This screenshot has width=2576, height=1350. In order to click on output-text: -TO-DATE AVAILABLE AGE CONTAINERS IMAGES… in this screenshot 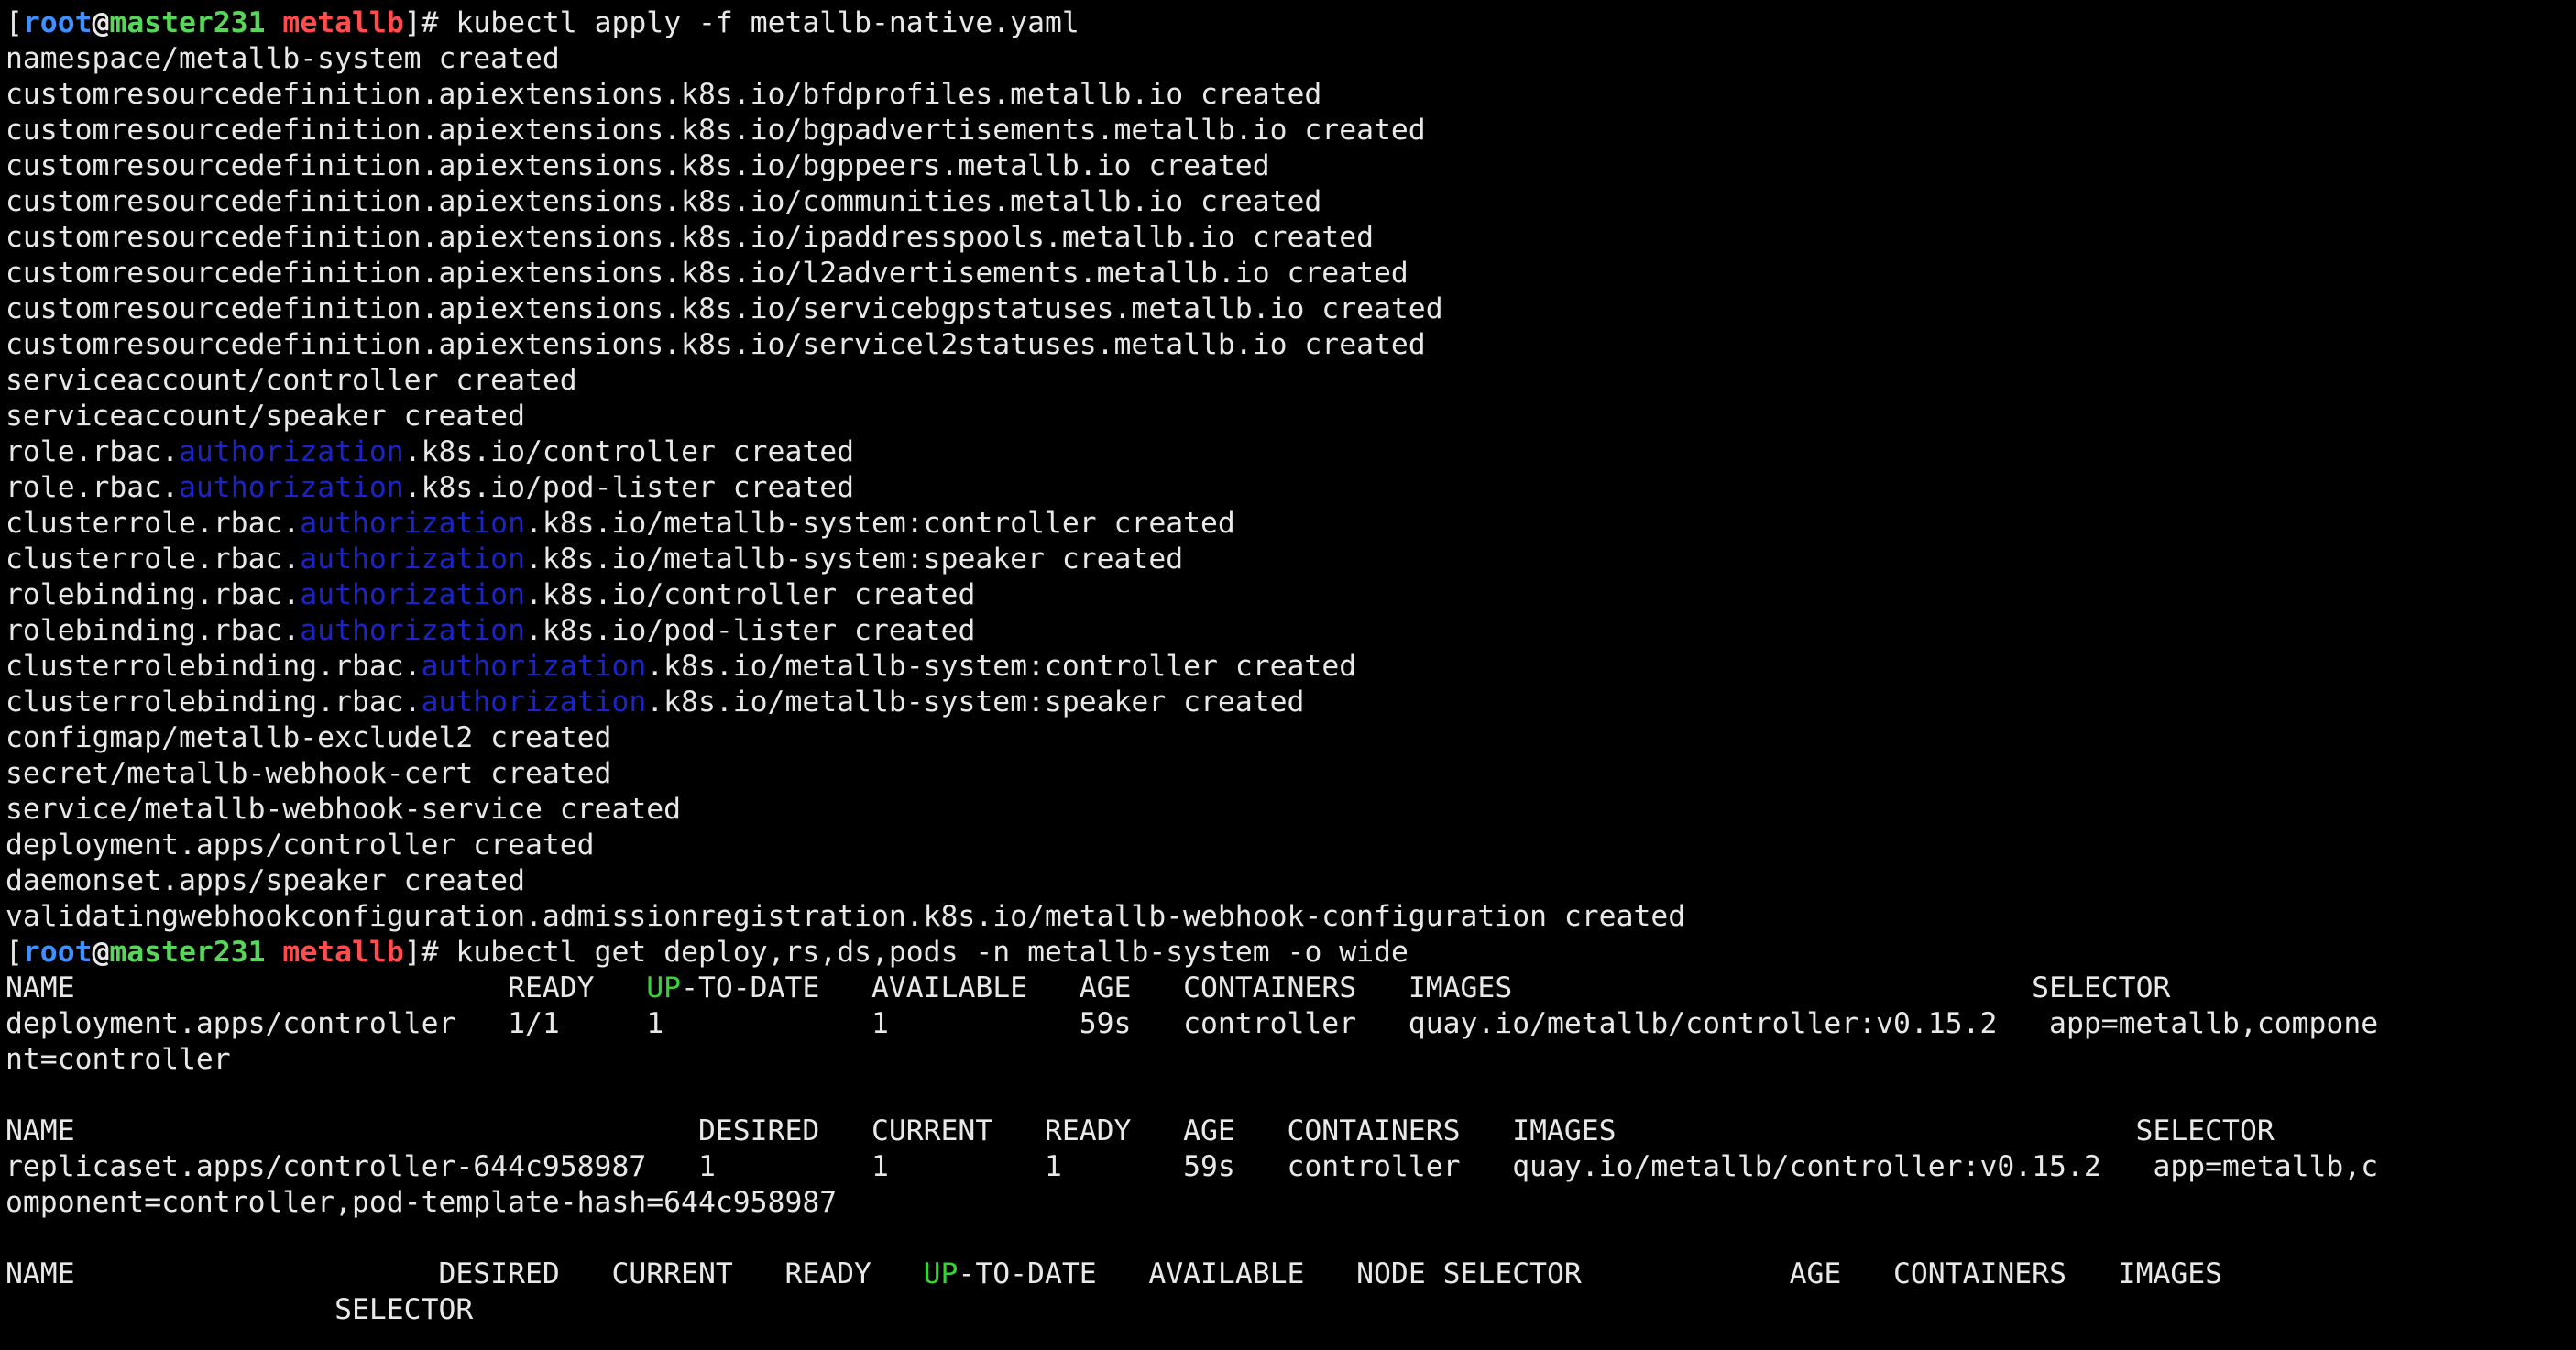, I will do `click(1426, 987)`.